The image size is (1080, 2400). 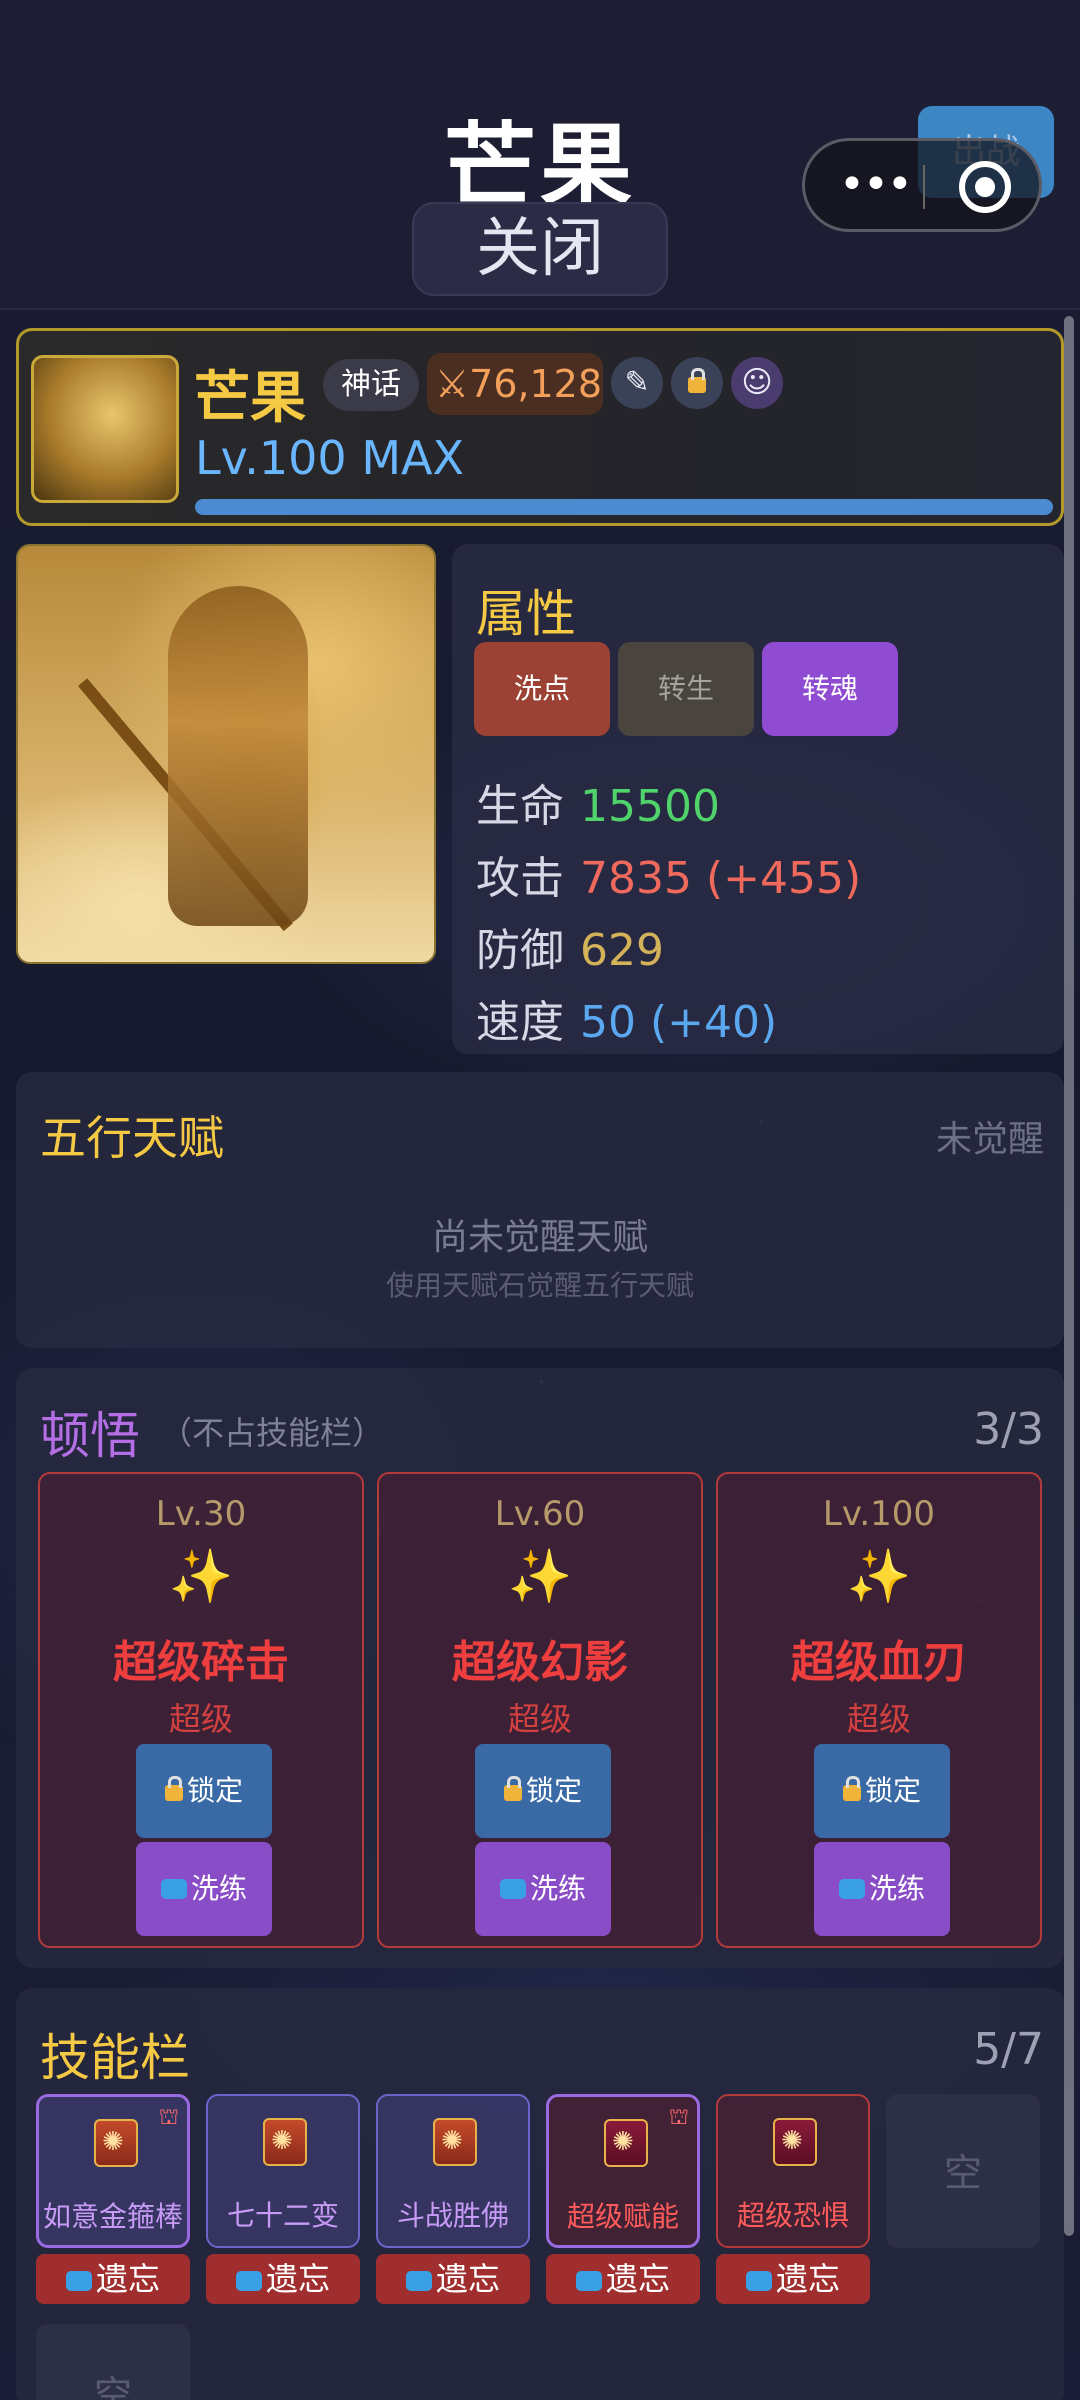 I want to click on stat-label: 防御, so click(x=520, y=950).